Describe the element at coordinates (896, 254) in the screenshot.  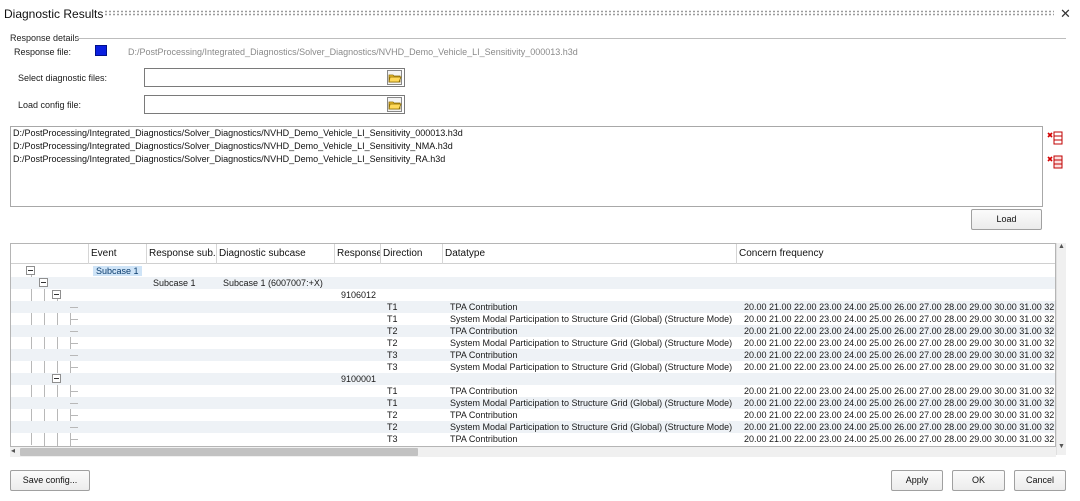
I see `column-header-concern-frequency: Concern frequency` at that location.